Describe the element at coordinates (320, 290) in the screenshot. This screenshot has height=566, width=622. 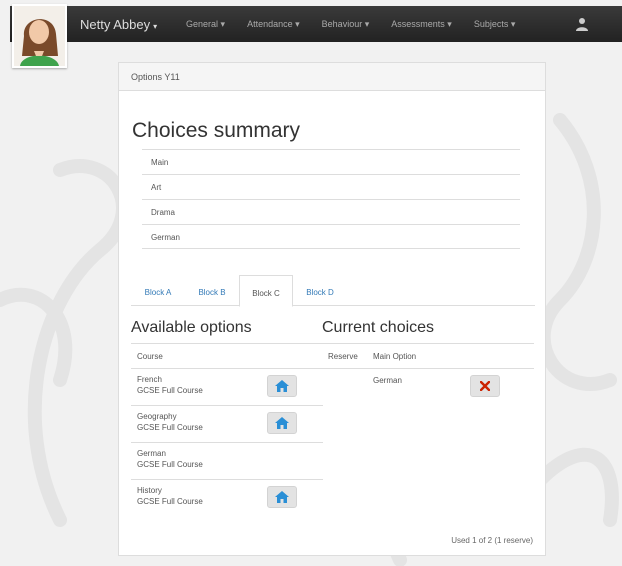
I see `tab-block-d: Block D` at that location.